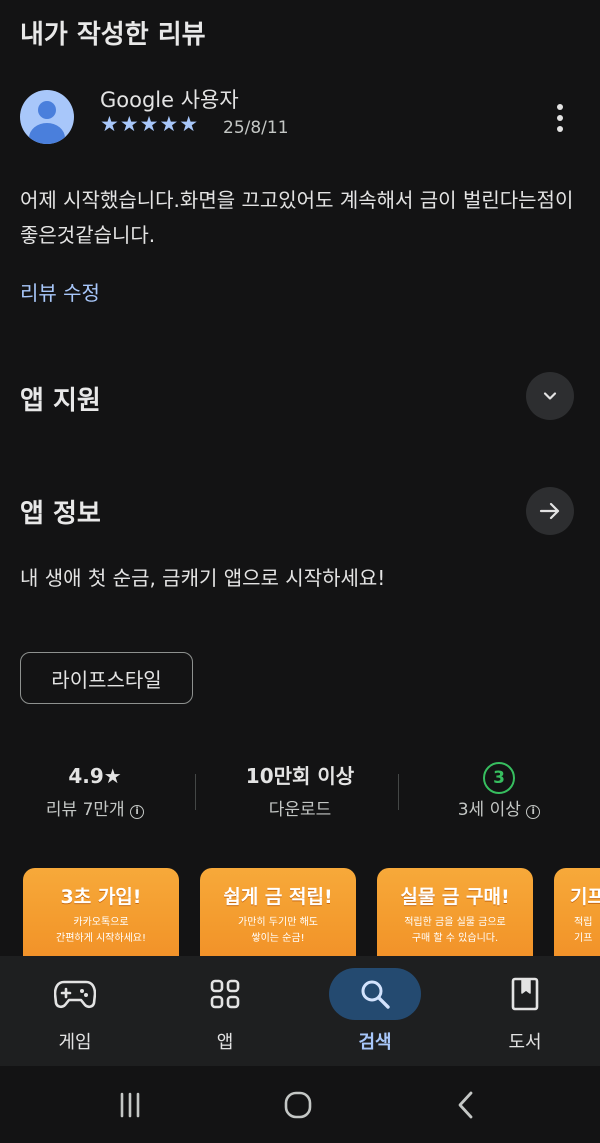  Describe the element at coordinates (278, 922) in the screenshot. I see `screenshot-caption: 가만히 두기만 해도` at that location.